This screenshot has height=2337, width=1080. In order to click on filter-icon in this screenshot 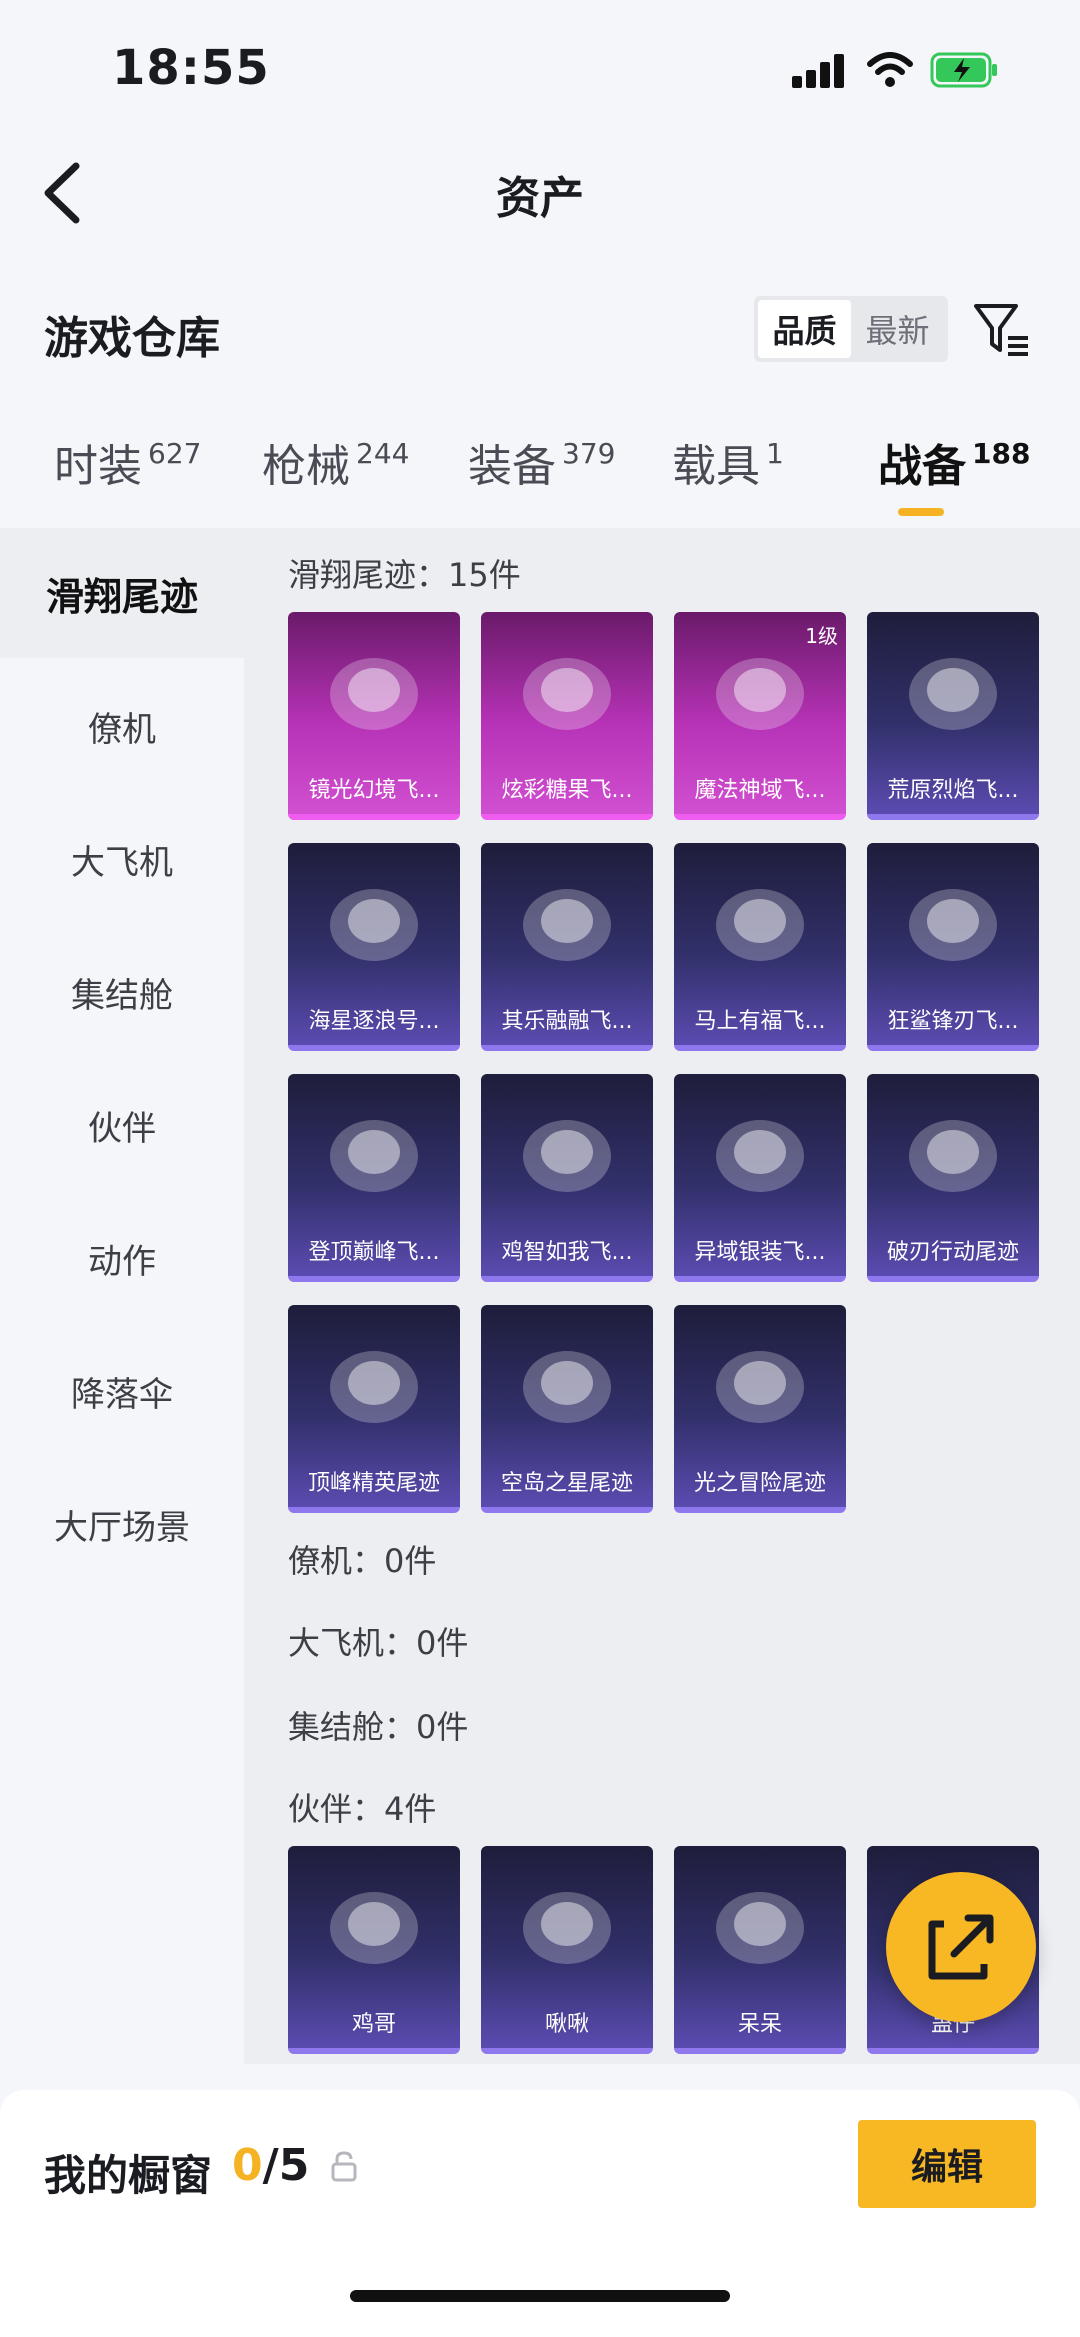, I will do `click(1002, 330)`.